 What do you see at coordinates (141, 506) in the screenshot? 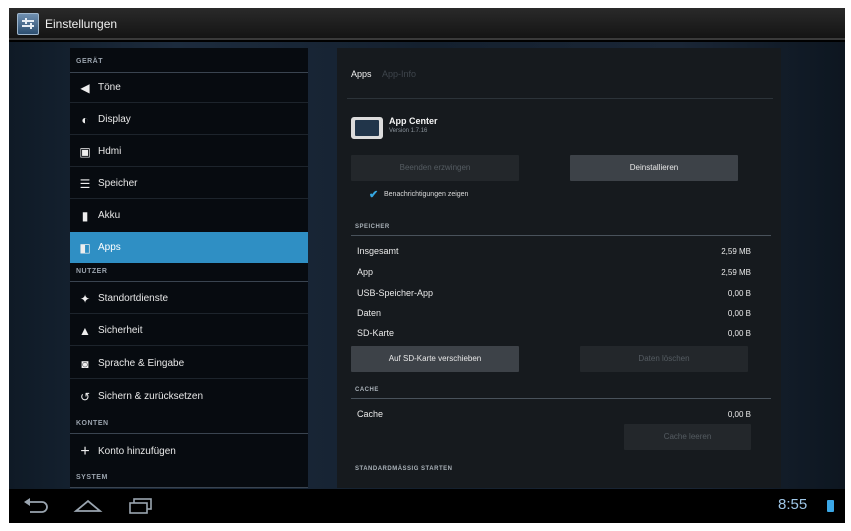
I see `recent-apps-icon` at bounding box center [141, 506].